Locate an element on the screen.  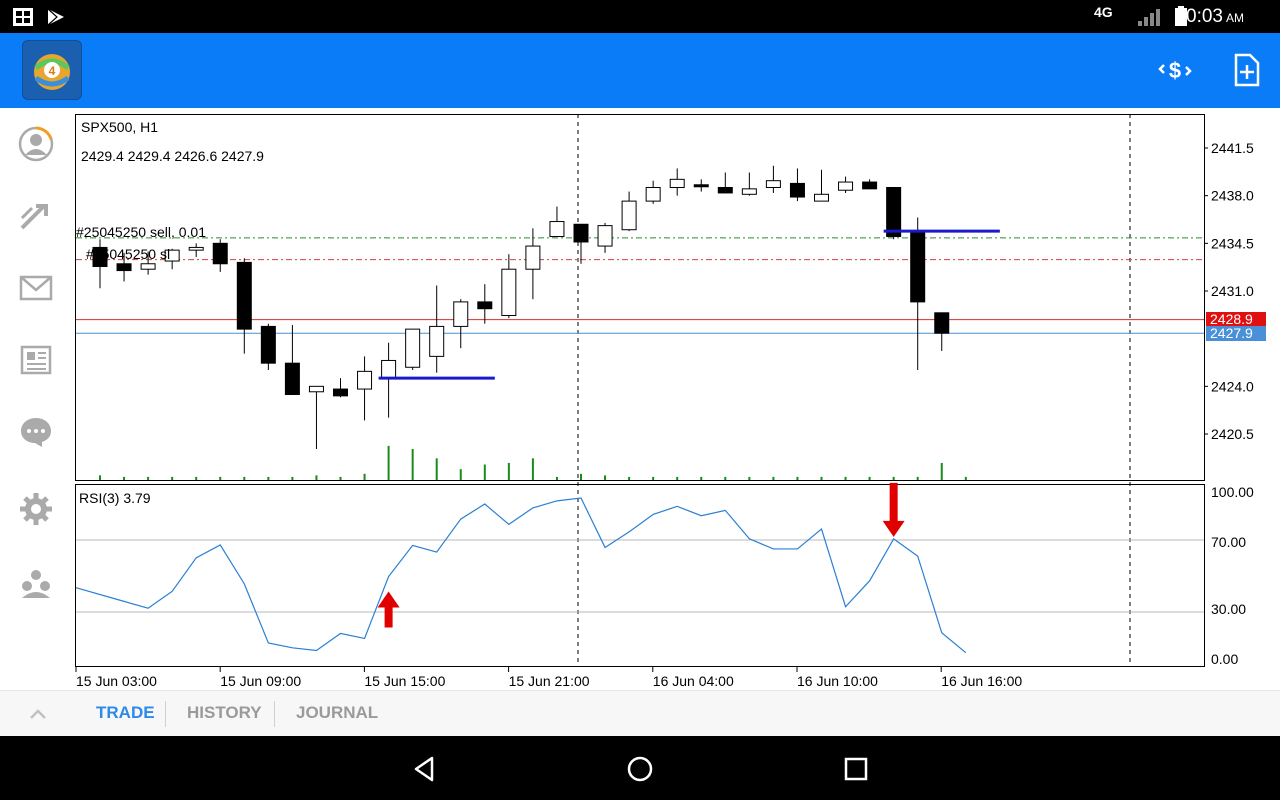
signal-icon is located at coordinates (1149, 17).